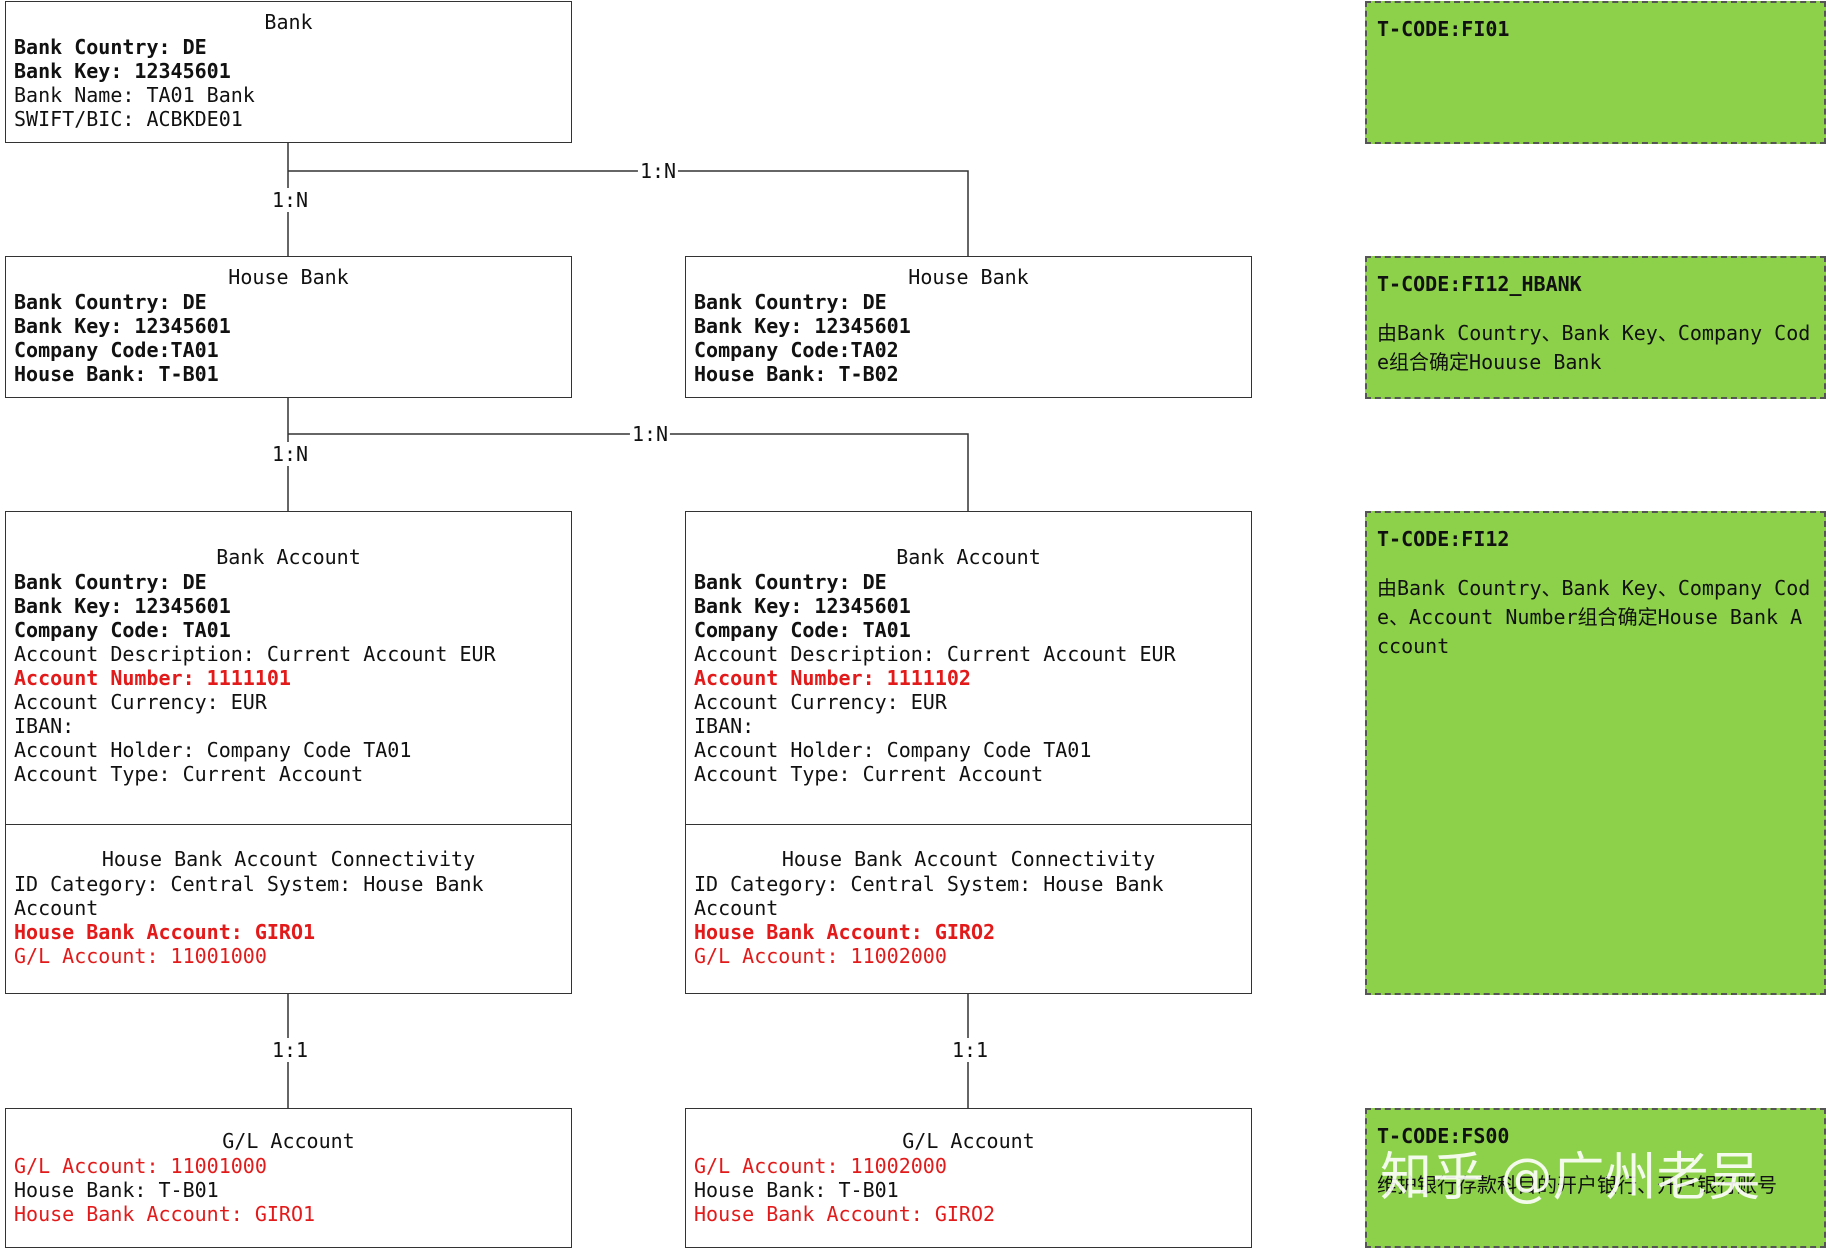 The width and height of the screenshot is (1826, 1248). Describe the element at coordinates (122, 71) in the screenshot. I see `bank-key: Bank Key: 12345601` at that location.